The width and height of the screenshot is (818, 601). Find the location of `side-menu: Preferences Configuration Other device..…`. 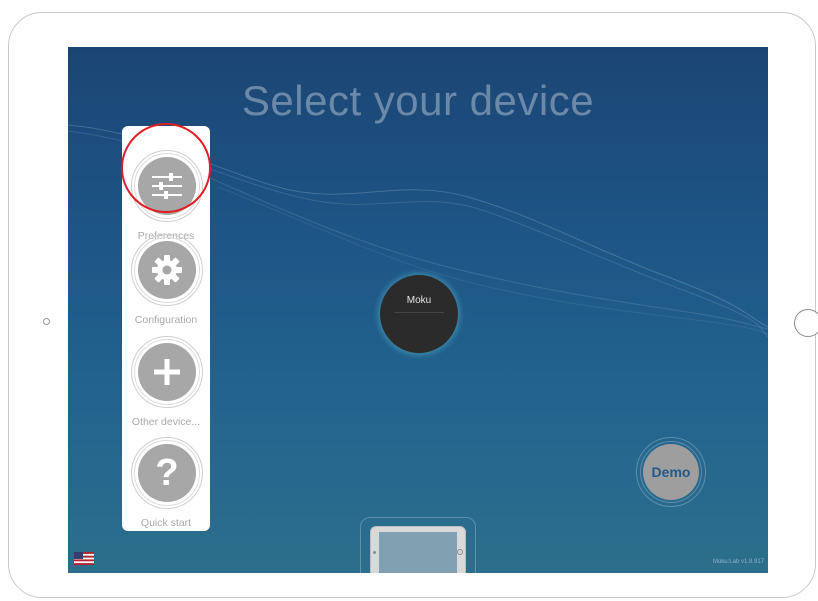

side-menu: Preferences Configuration Other device..… is located at coordinates (166, 328).